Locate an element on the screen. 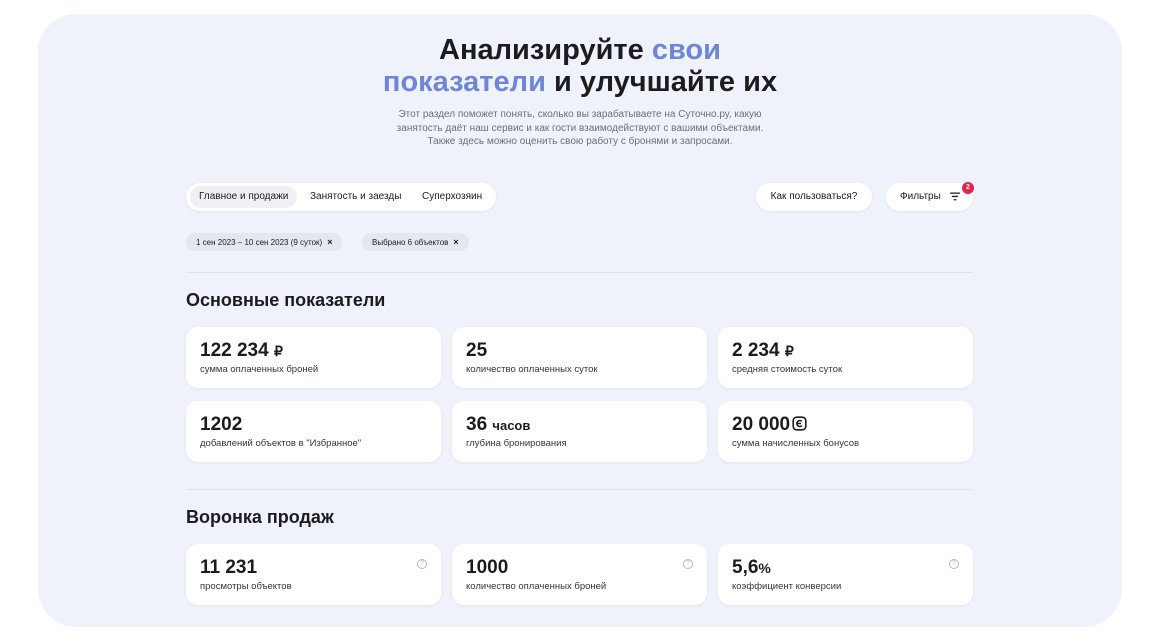 This screenshot has height=638, width=1160. title-part-2: свои is located at coordinates (686, 50).